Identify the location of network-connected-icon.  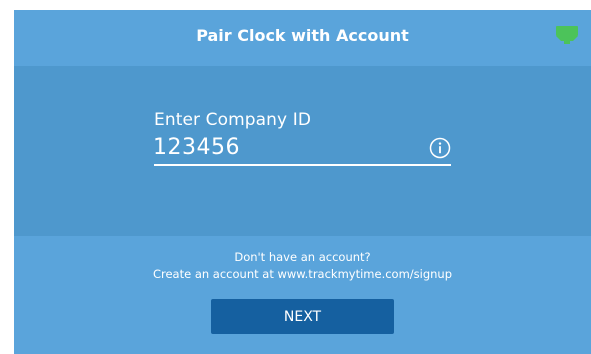
(567, 35).